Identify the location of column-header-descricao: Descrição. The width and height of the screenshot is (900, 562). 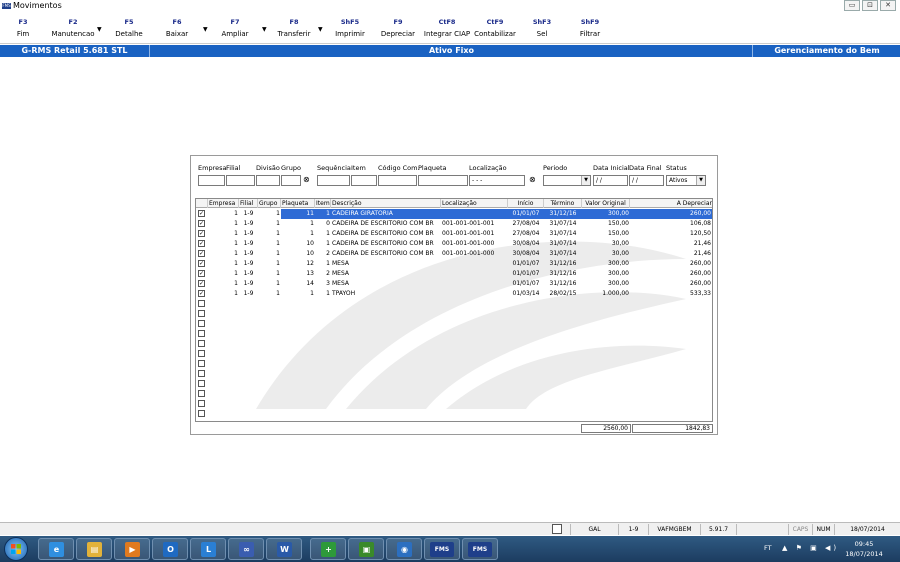
(386, 203).